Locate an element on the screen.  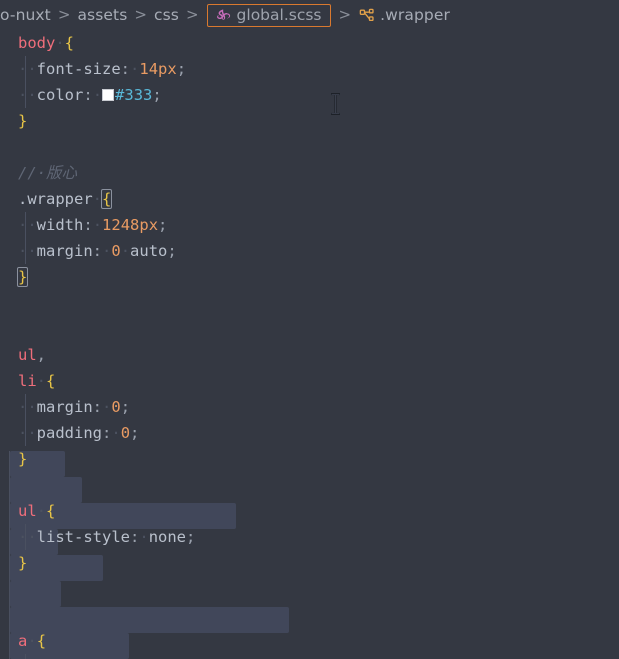
code-line: ··margin:·0; is located at coordinates (309, 407).